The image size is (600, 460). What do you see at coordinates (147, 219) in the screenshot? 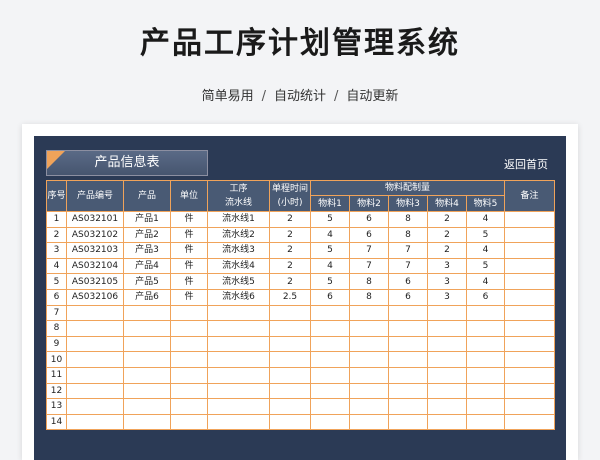
I see `cell-product: 产品1` at bounding box center [147, 219].